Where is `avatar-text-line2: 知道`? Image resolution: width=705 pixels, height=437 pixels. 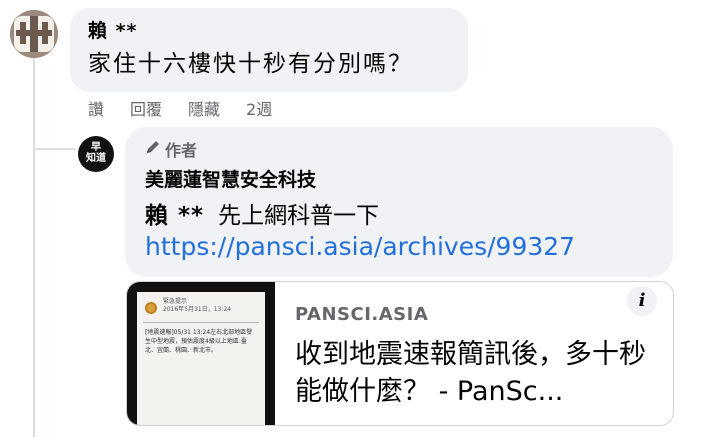
avatar-text-line2: 知道 is located at coordinates (96, 158).